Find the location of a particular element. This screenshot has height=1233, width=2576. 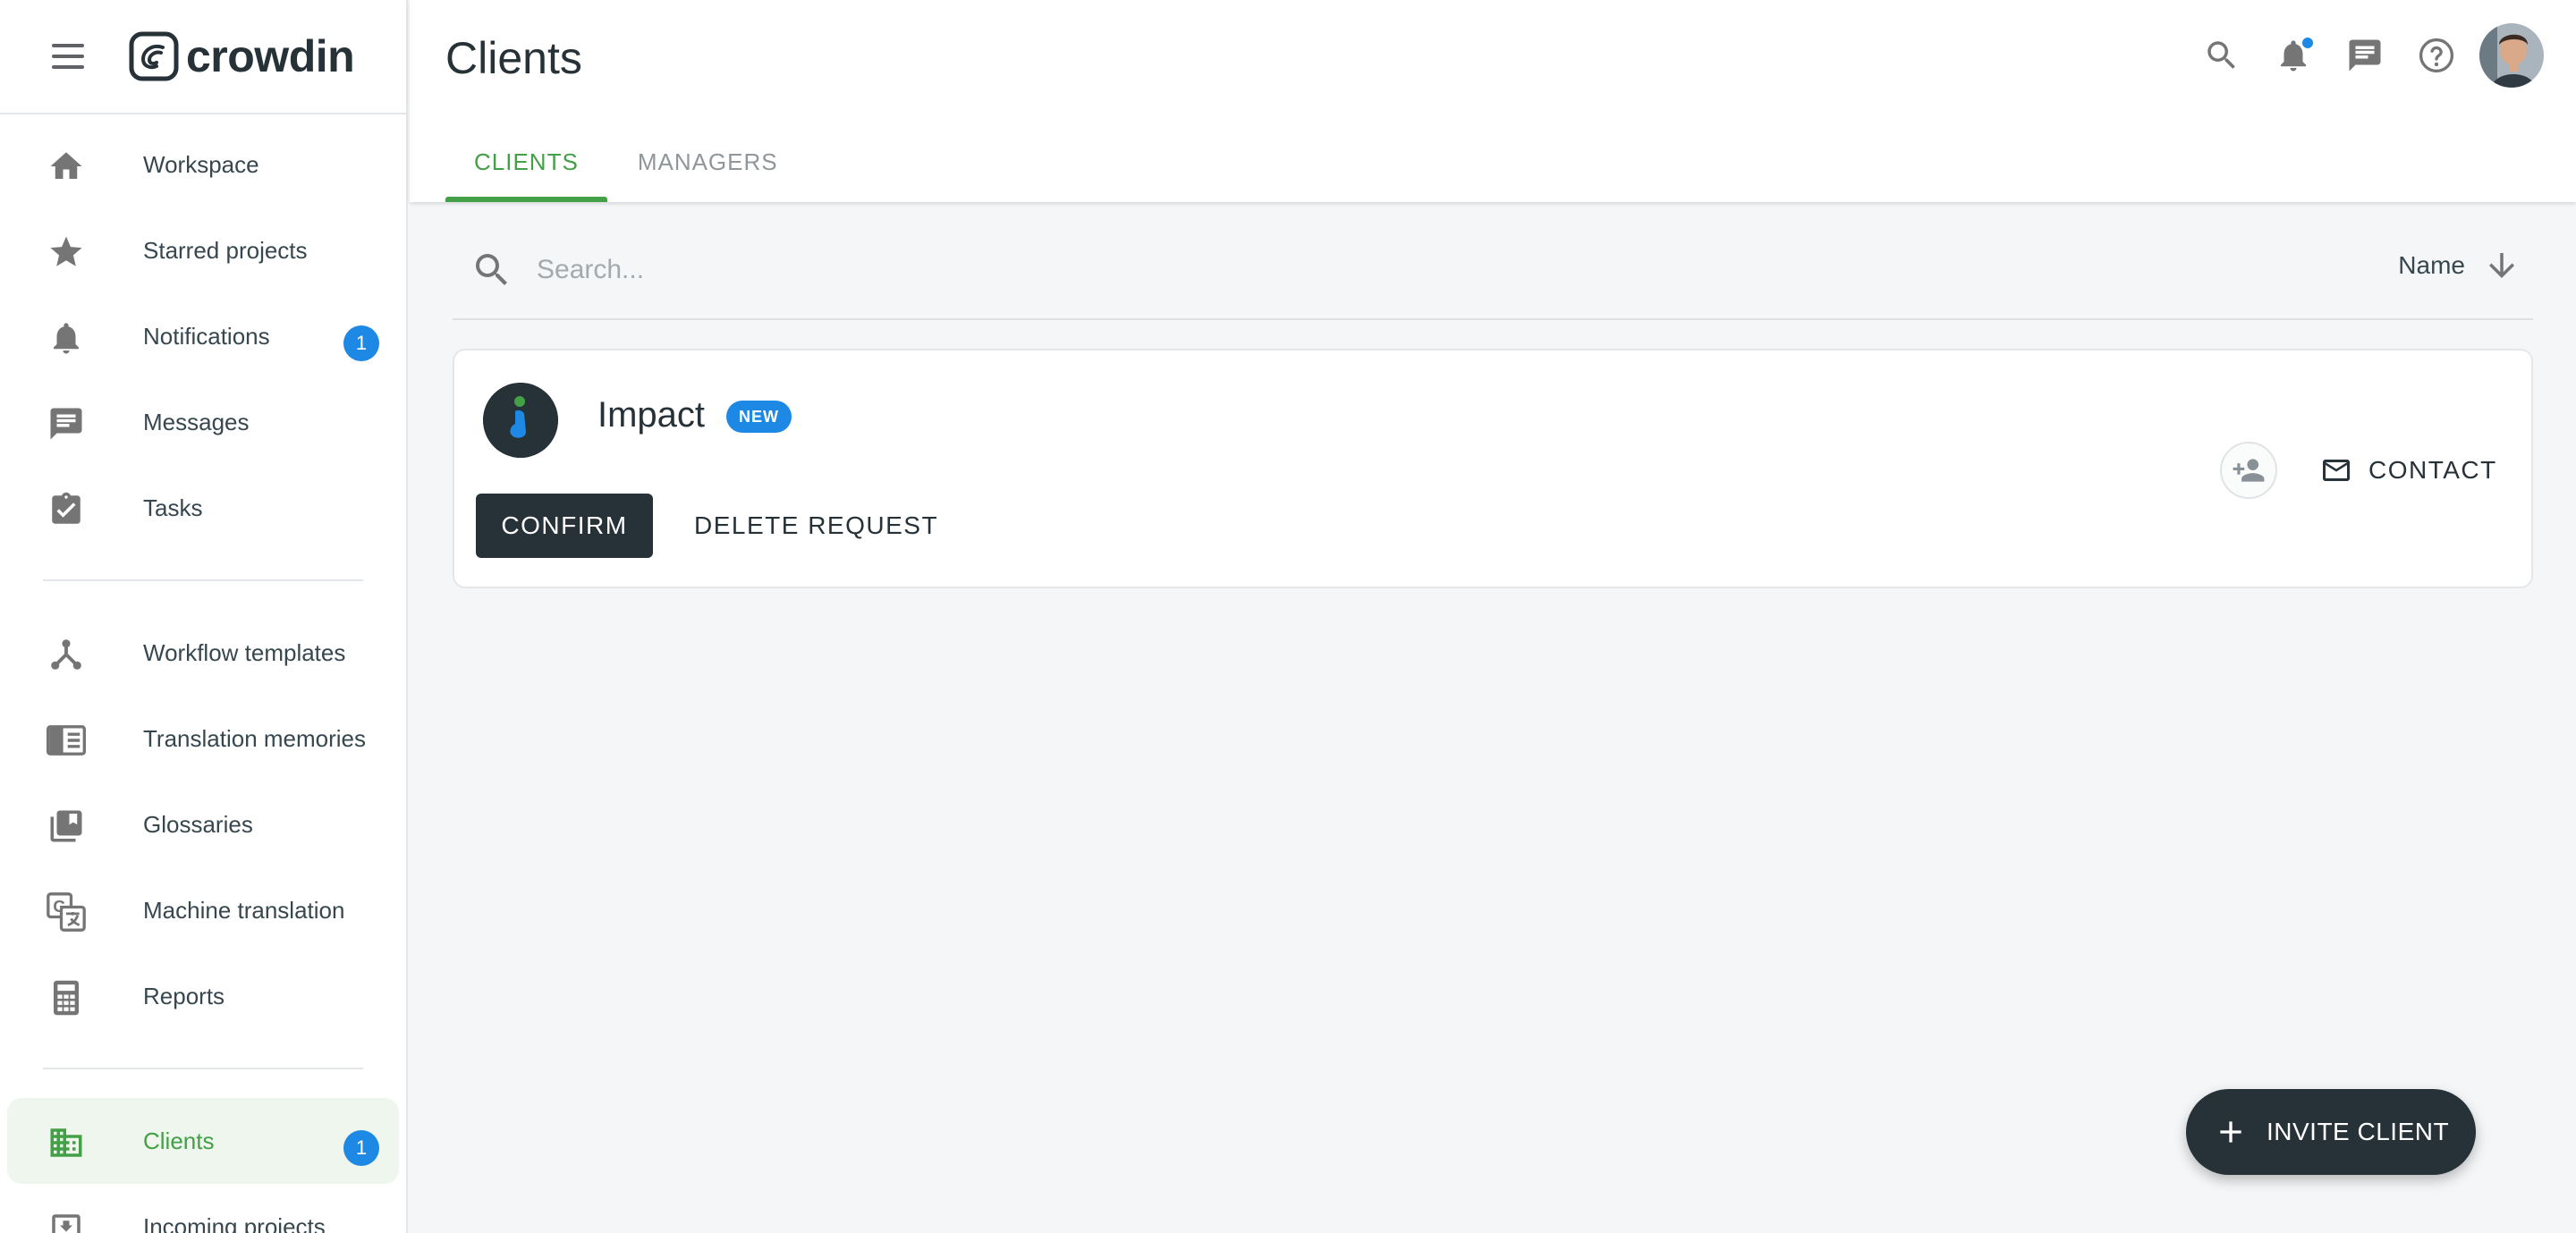

avatar is located at coordinates (2511, 55).